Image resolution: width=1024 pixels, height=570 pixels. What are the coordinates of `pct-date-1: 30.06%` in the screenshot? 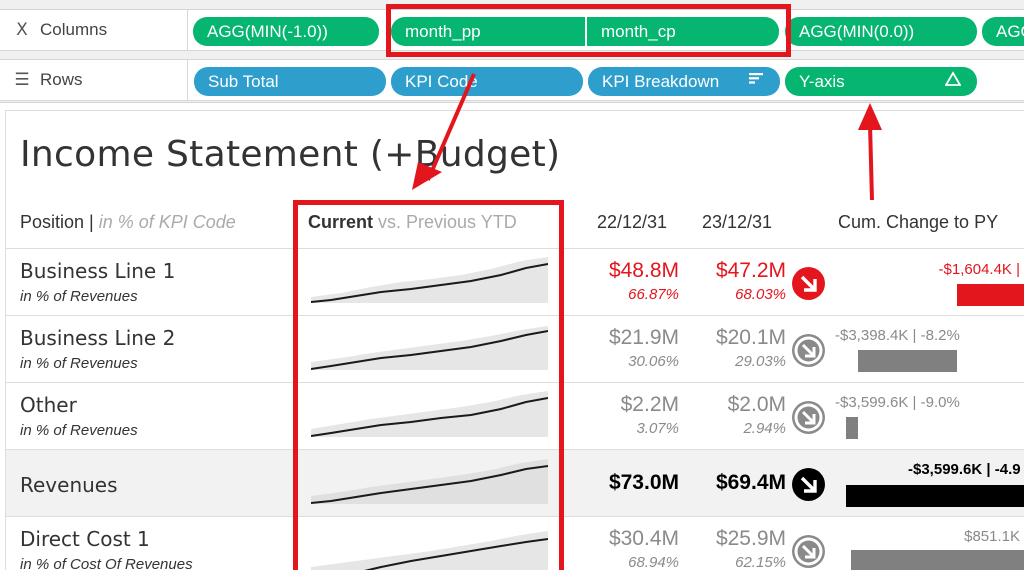 It's located at (653, 361).